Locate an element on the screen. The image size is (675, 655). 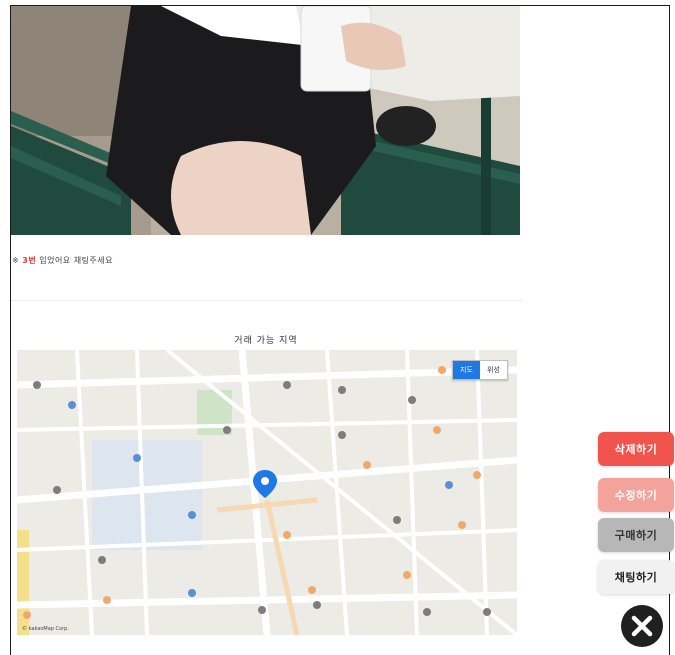
notice-prefix: ※ is located at coordinates (17, 260).